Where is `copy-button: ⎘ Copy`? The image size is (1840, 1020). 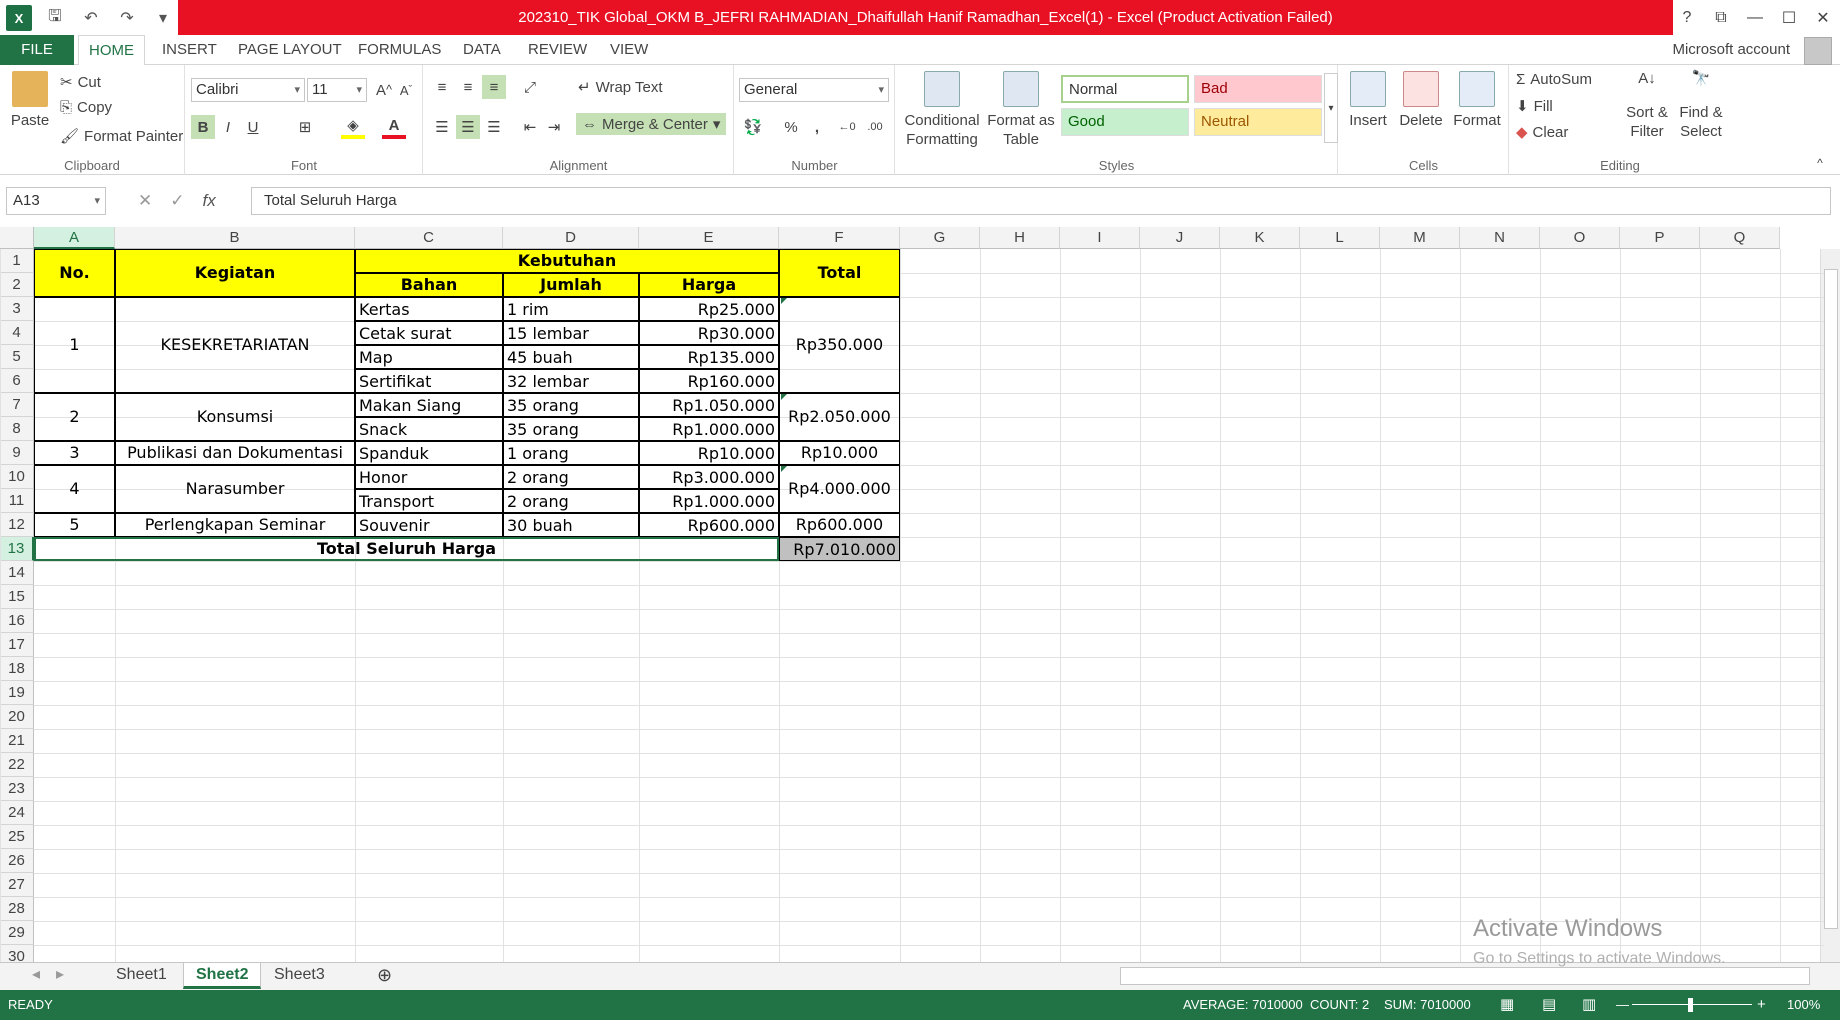 copy-button: ⎘ Copy is located at coordinates (86, 107).